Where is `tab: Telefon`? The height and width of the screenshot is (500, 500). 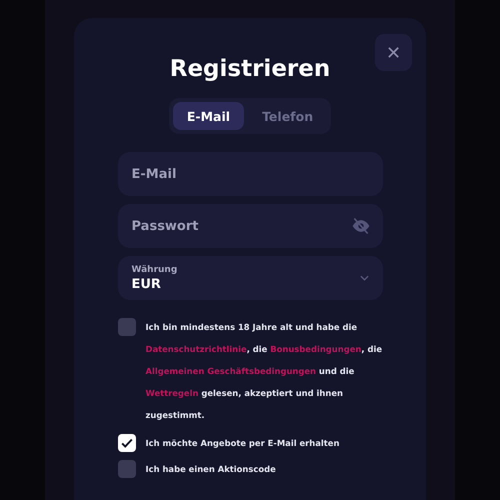
tab: Telefon is located at coordinates (288, 116).